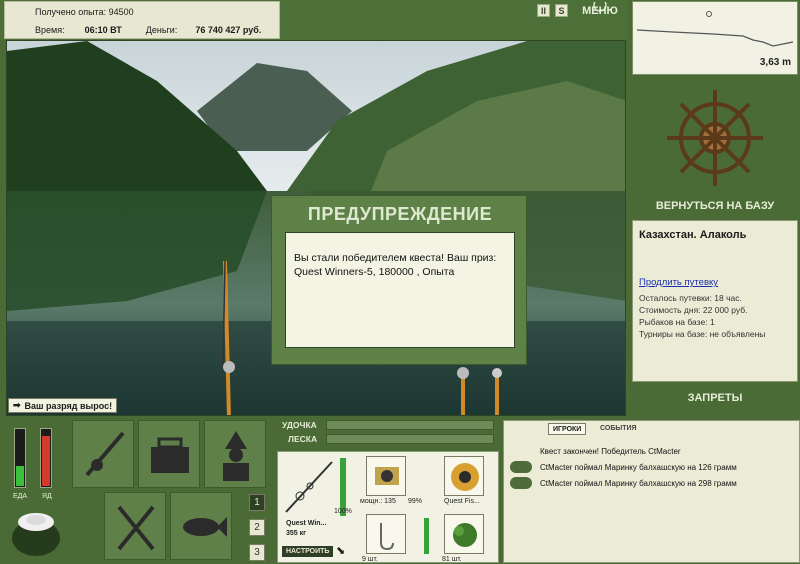 The height and width of the screenshot is (564, 800). What do you see at coordinates (257, 502) in the screenshot?
I see `slot-button-1: 1` at bounding box center [257, 502].